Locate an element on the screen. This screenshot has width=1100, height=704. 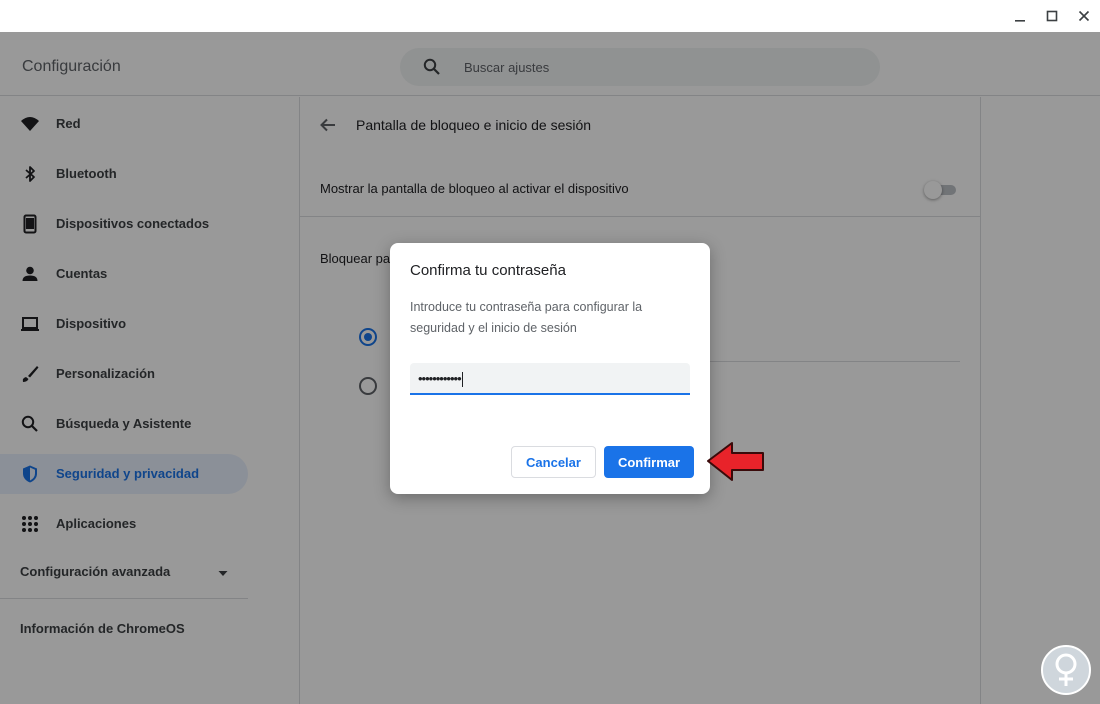
annotation-arrow-icon is located at coordinates (735, 461).